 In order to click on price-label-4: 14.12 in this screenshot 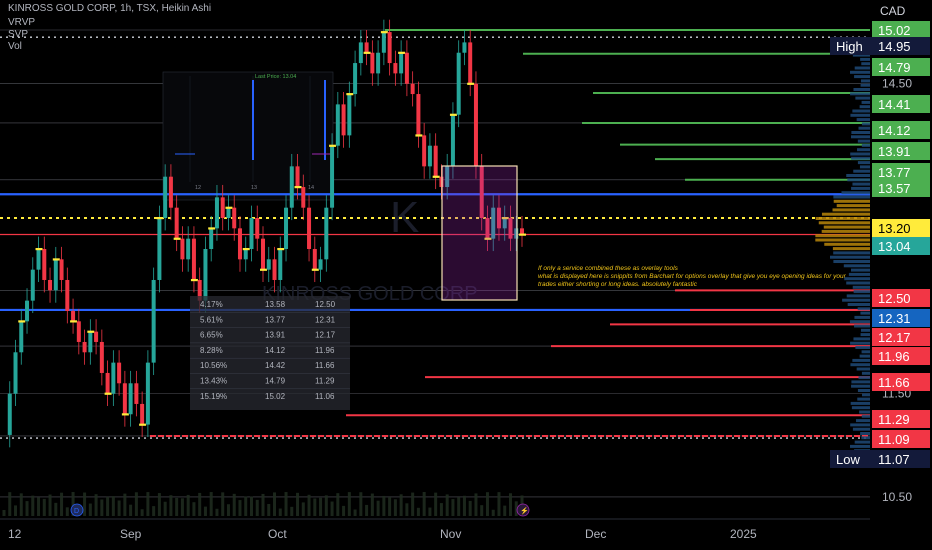, I will do `click(894, 130)`.